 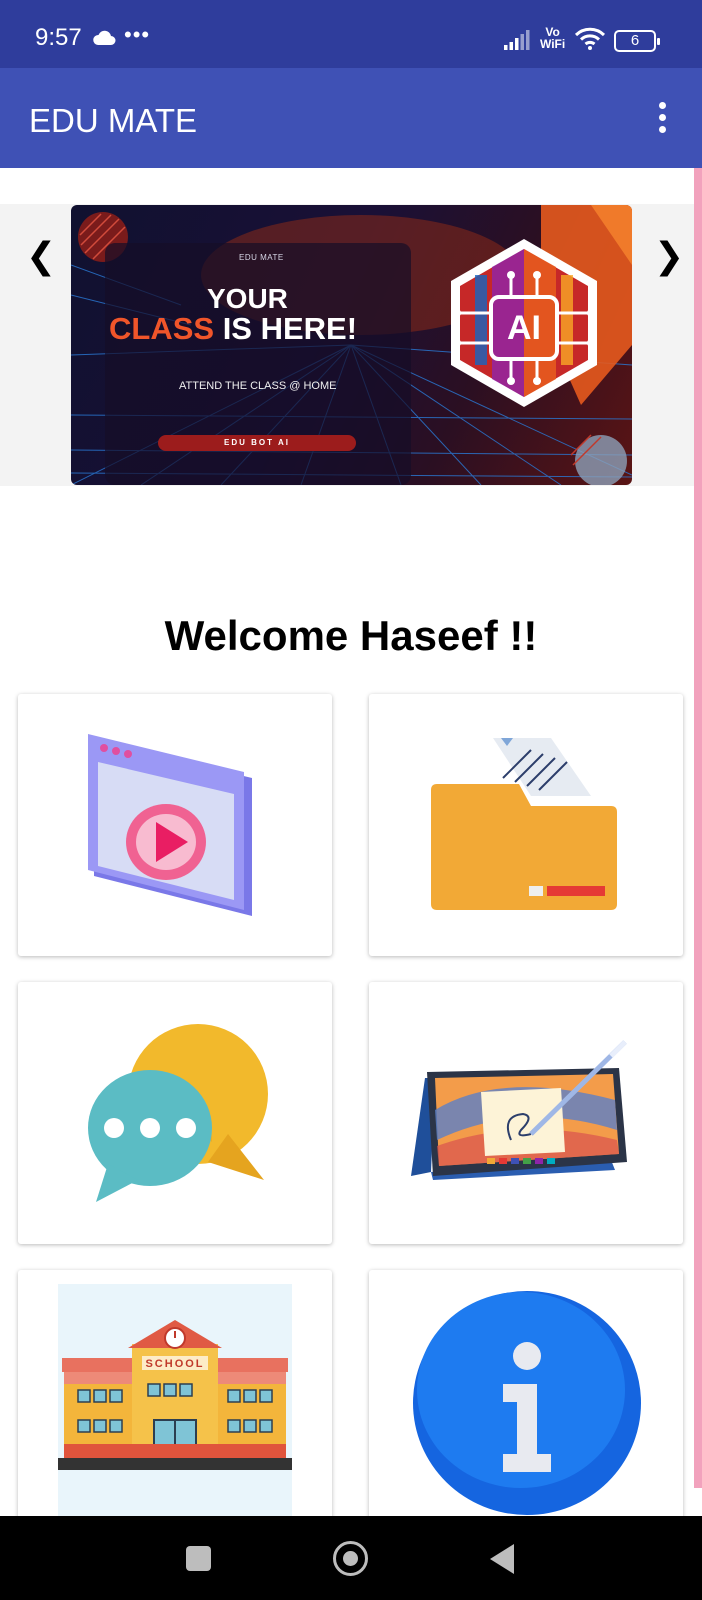 What do you see at coordinates (258, 386) in the screenshot?
I see `banner-tagline: ATTEND THE CLASS @ HOME` at bounding box center [258, 386].